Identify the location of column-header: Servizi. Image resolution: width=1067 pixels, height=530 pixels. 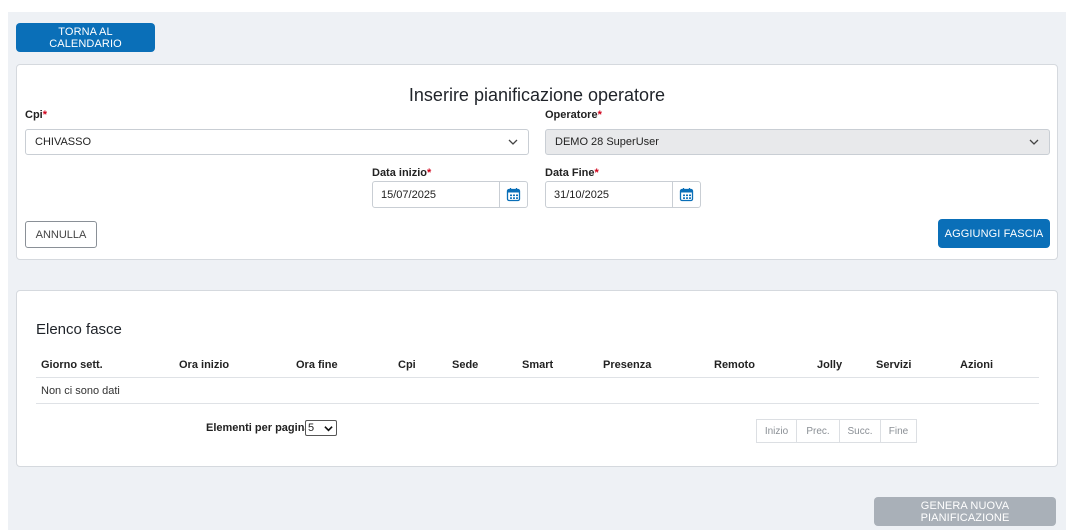
(894, 365).